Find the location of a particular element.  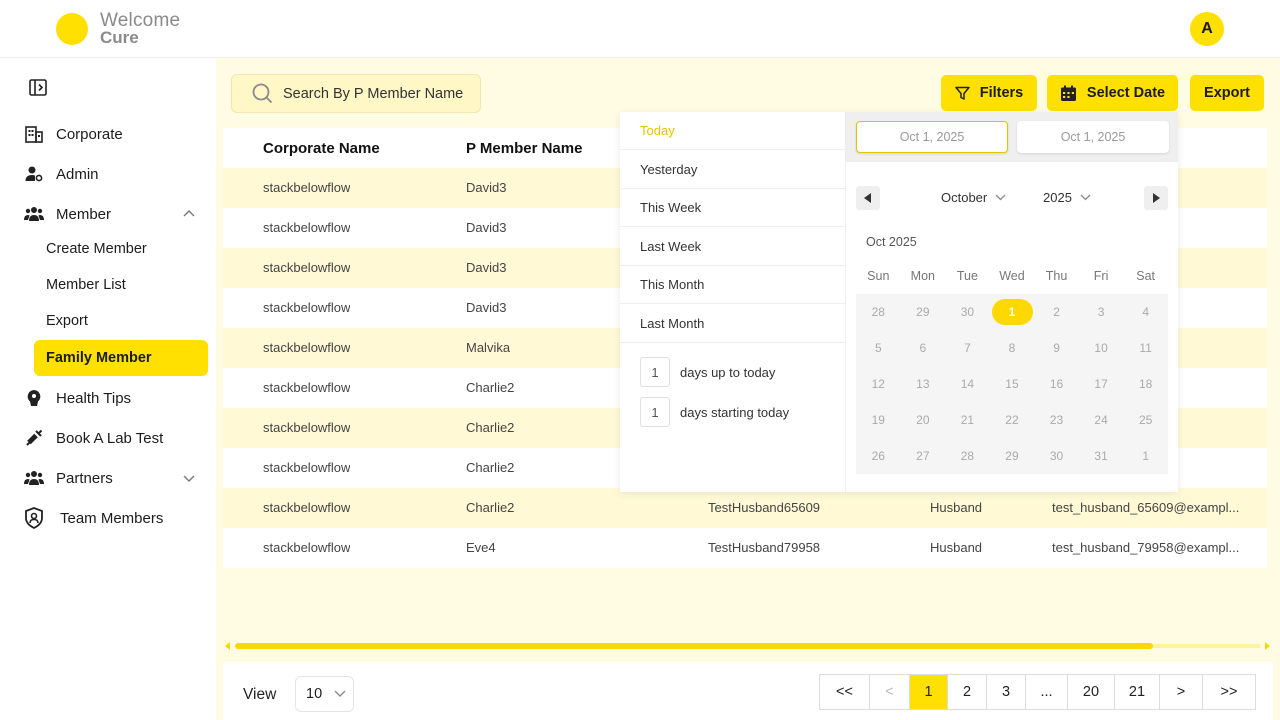

sidebar-item-corporate: Corporate is located at coordinates (73, 134).